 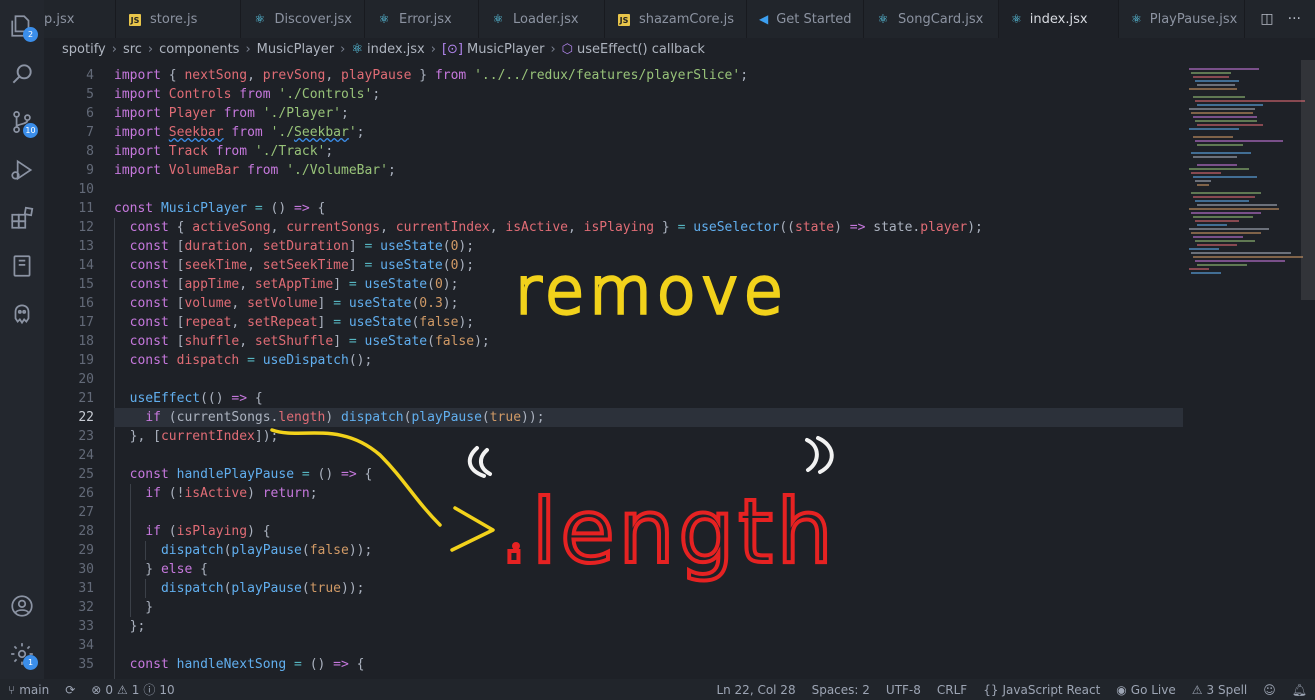 What do you see at coordinates (431, 284) in the screenshot?
I see `code-token: (` at bounding box center [431, 284].